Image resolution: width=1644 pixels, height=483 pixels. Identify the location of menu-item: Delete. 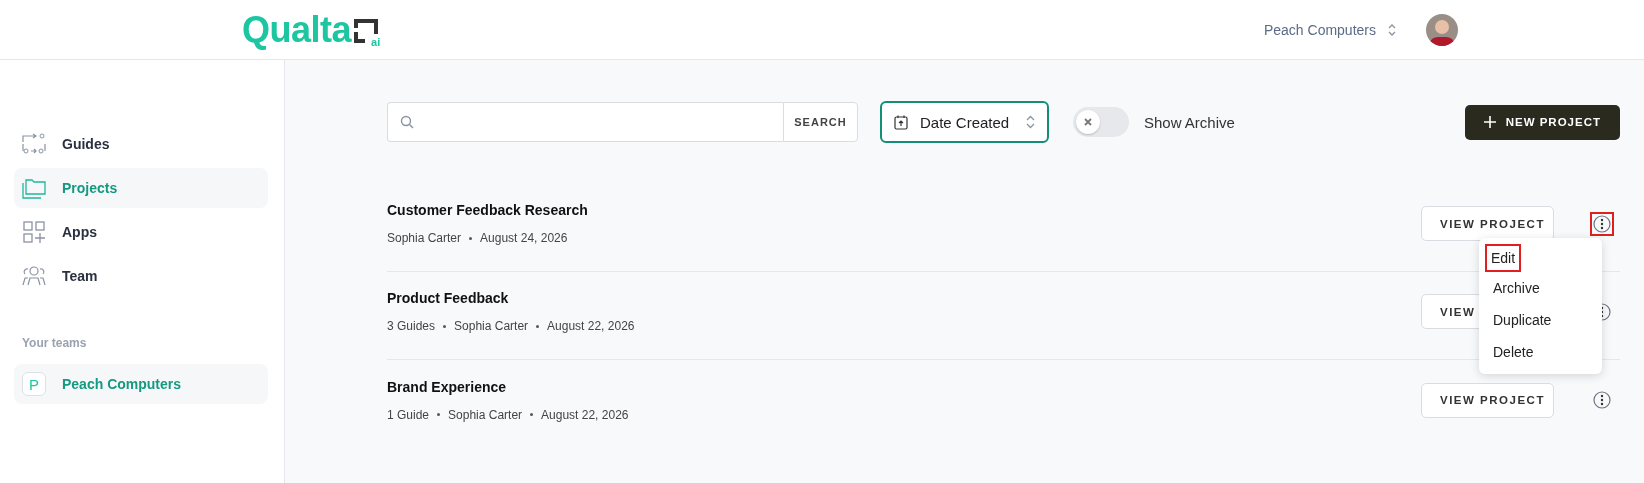
(1513, 351).